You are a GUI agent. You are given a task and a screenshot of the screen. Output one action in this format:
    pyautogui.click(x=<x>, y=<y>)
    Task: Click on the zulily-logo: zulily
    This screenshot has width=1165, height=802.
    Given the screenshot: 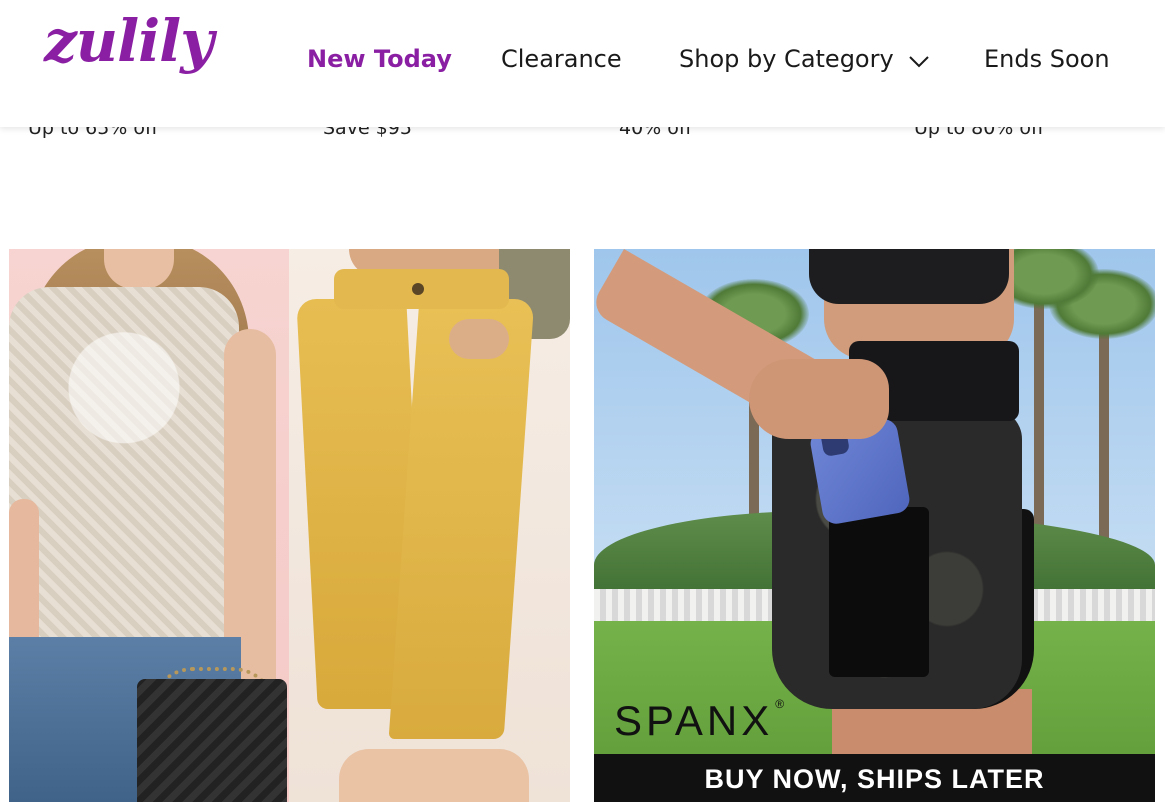 What is the action you would take?
    pyautogui.click(x=129, y=41)
    